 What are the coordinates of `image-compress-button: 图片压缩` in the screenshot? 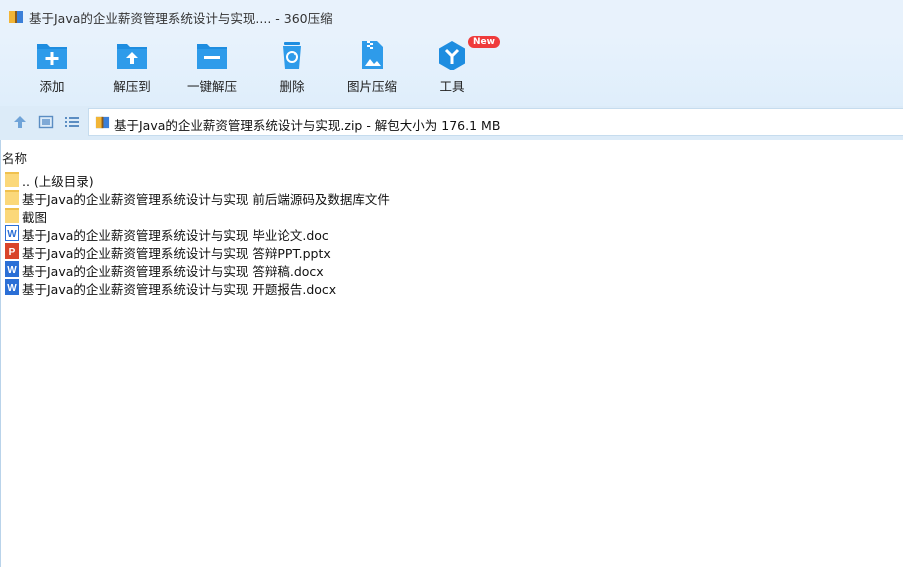 It's located at (372, 69).